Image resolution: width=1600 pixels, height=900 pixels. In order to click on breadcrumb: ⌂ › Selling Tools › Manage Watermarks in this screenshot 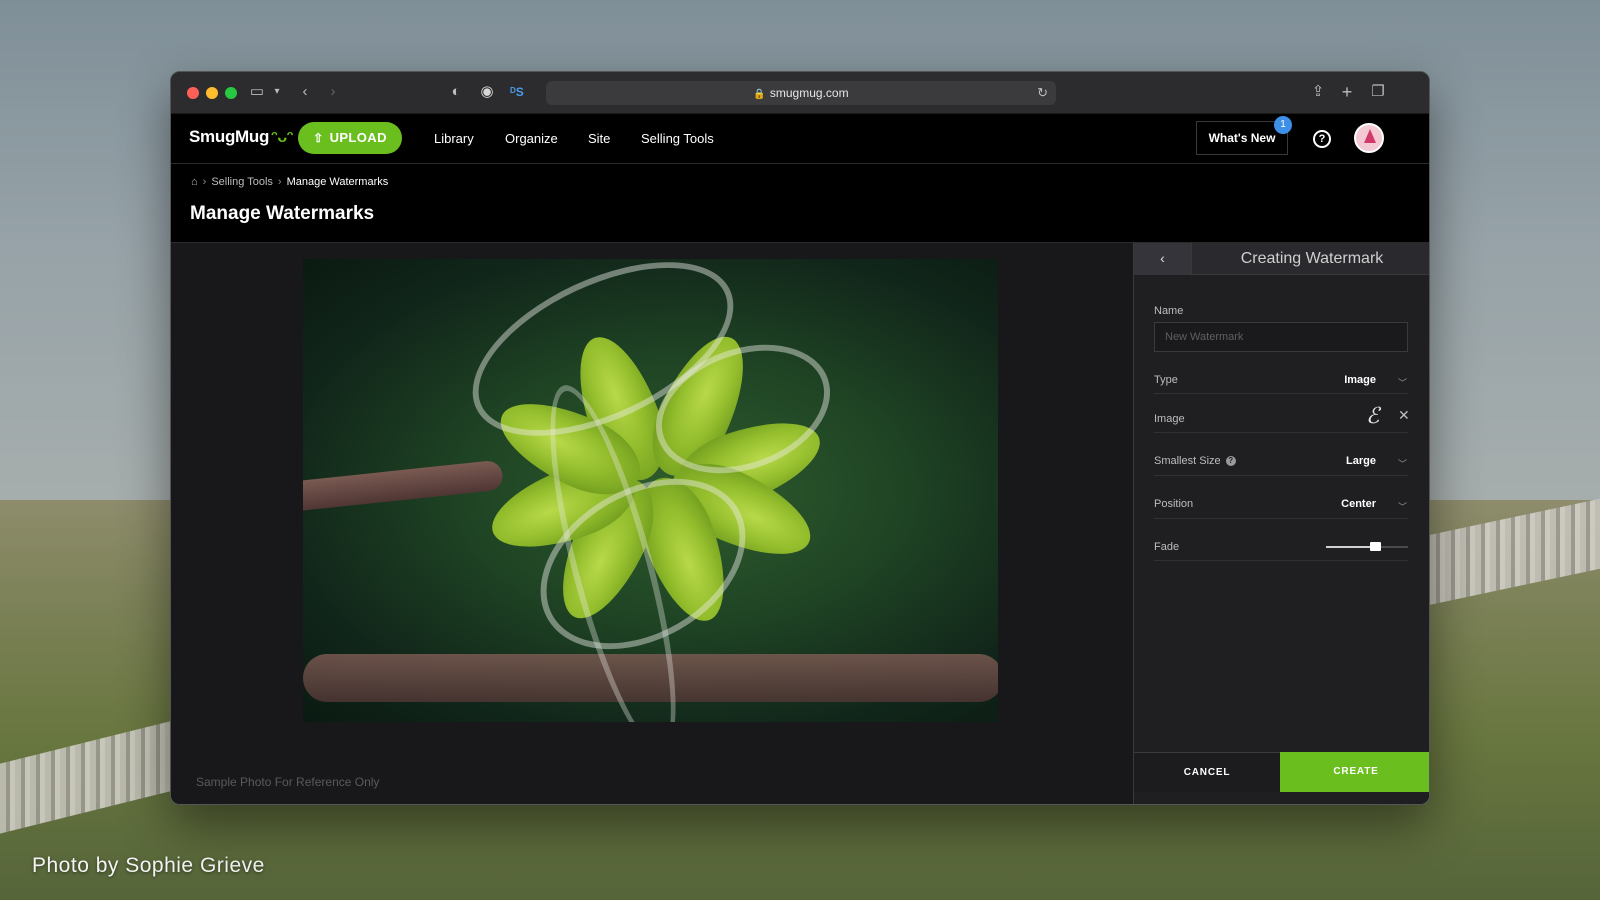, I will do `click(289, 182)`.